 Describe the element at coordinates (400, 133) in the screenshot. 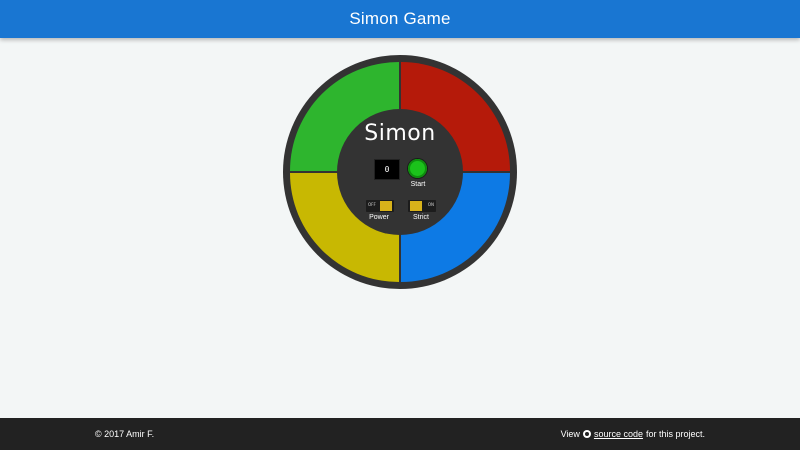

I see `simon-logo: Simon` at that location.